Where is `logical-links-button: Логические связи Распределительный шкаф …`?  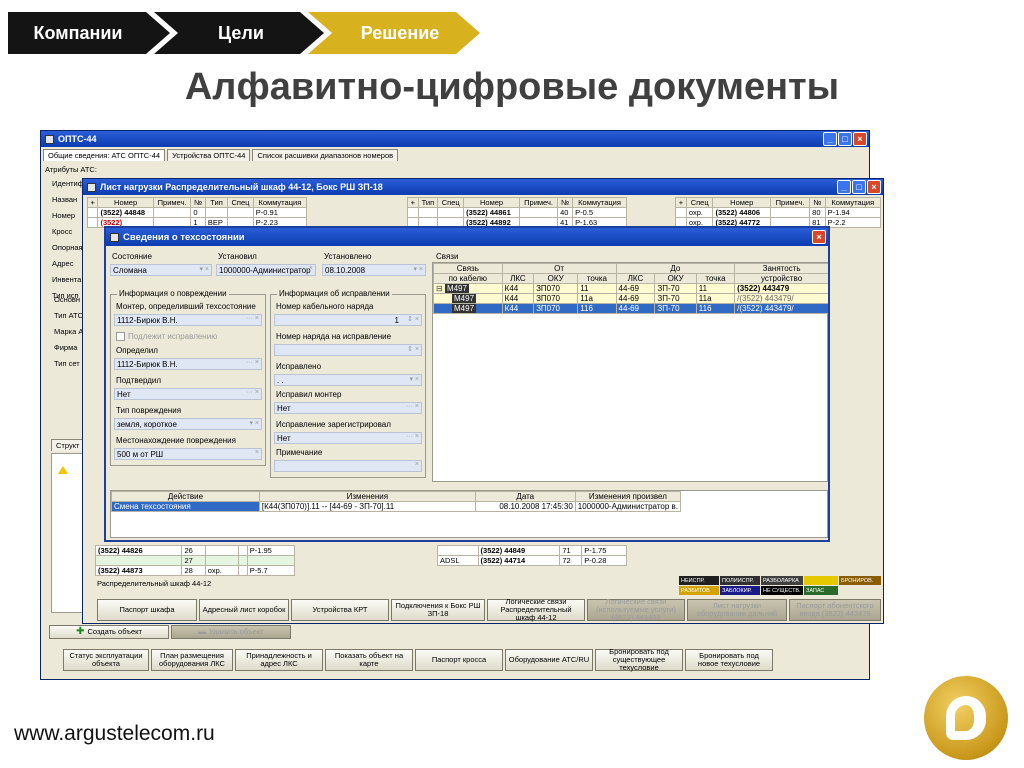
logical-links-button: Логические связи Распределительный шкаф … is located at coordinates (536, 610).